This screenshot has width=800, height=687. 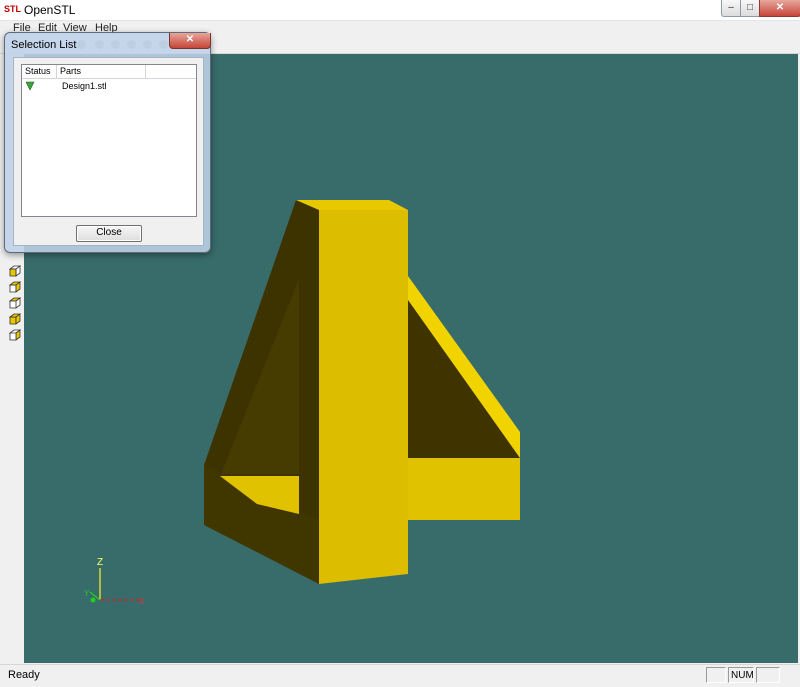 What do you see at coordinates (363, 397) in the screenshot?
I see `model-pillar-front` at bounding box center [363, 397].